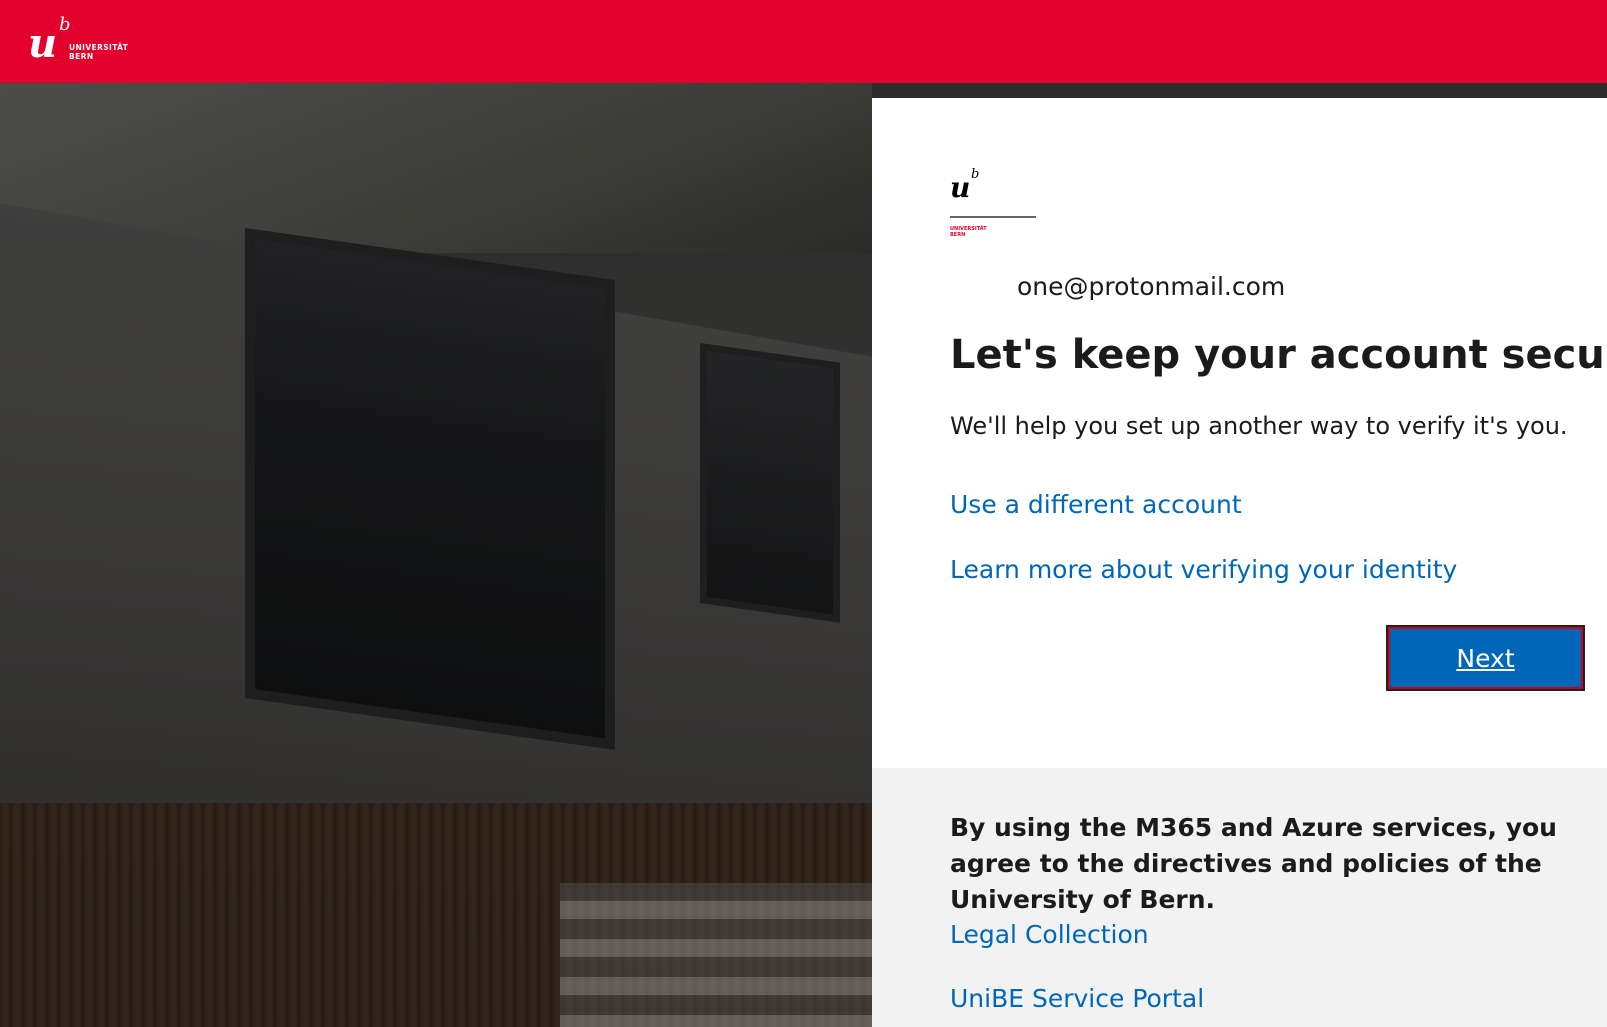 The width and height of the screenshot is (1607, 1027). I want to click on top-header-bar: u b UNIVERSITÄT BERN, so click(803, 41).